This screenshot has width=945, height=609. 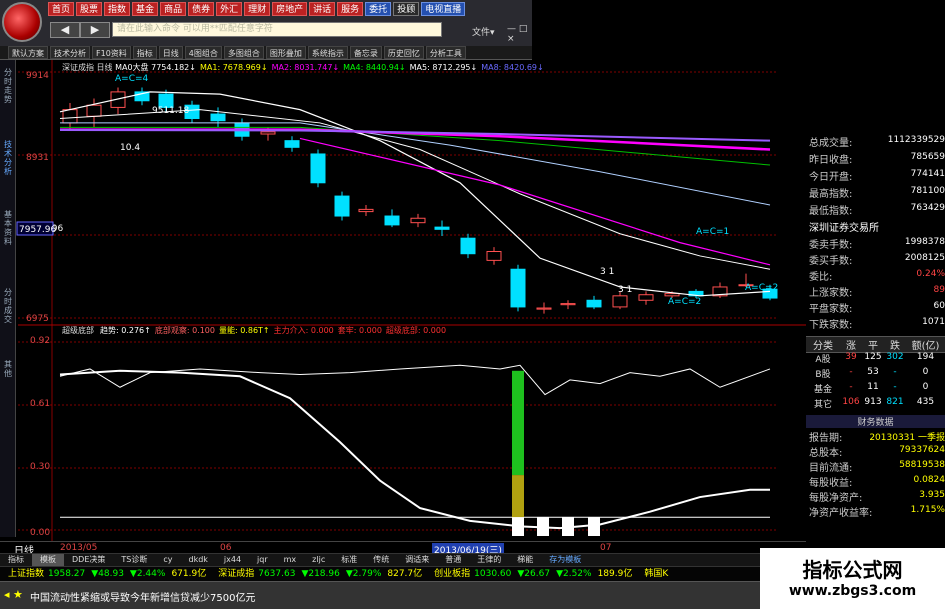 I want to click on date-label: 2013/05, so click(x=79, y=548).